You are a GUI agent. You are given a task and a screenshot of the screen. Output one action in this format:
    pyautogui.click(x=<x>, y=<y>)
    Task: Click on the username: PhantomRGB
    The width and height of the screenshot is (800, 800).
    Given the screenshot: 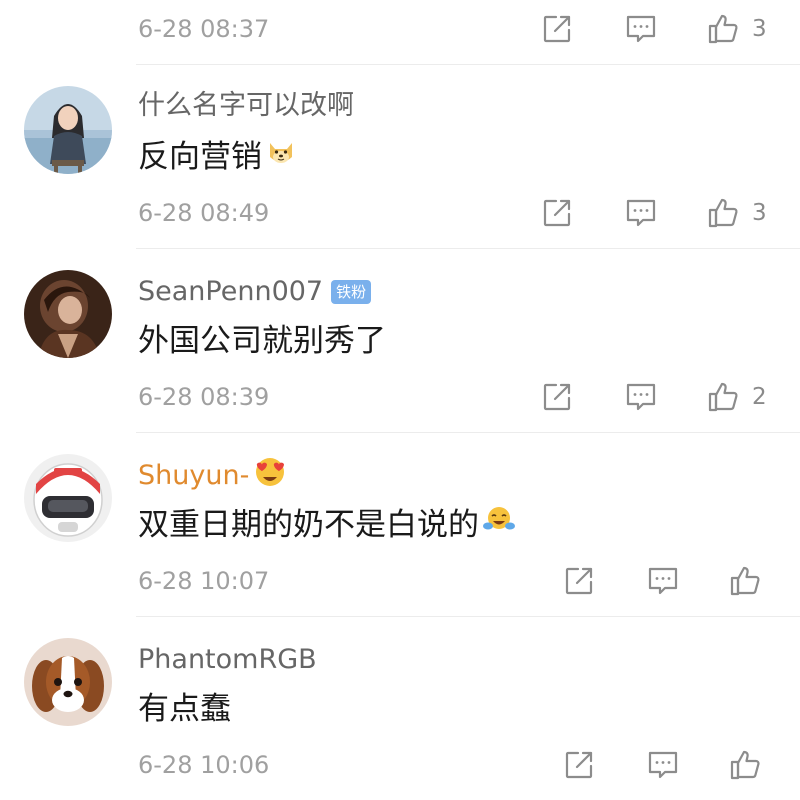 What is the action you would take?
    pyautogui.click(x=227, y=660)
    